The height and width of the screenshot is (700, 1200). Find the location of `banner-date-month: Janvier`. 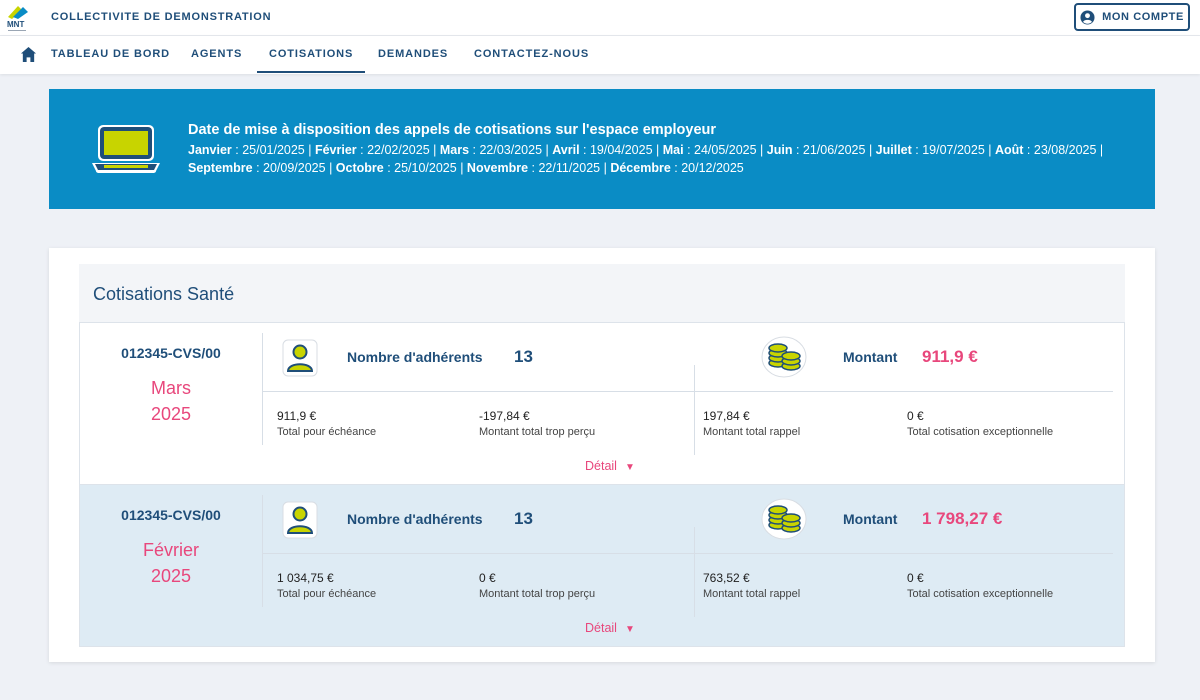

banner-date-month: Janvier is located at coordinates (210, 150).